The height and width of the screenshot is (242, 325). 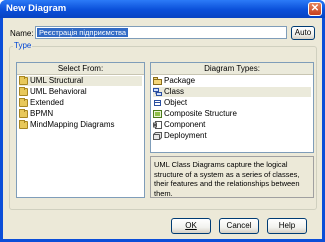 I want to click on ok-label: OK, so click(x=191, y=225).